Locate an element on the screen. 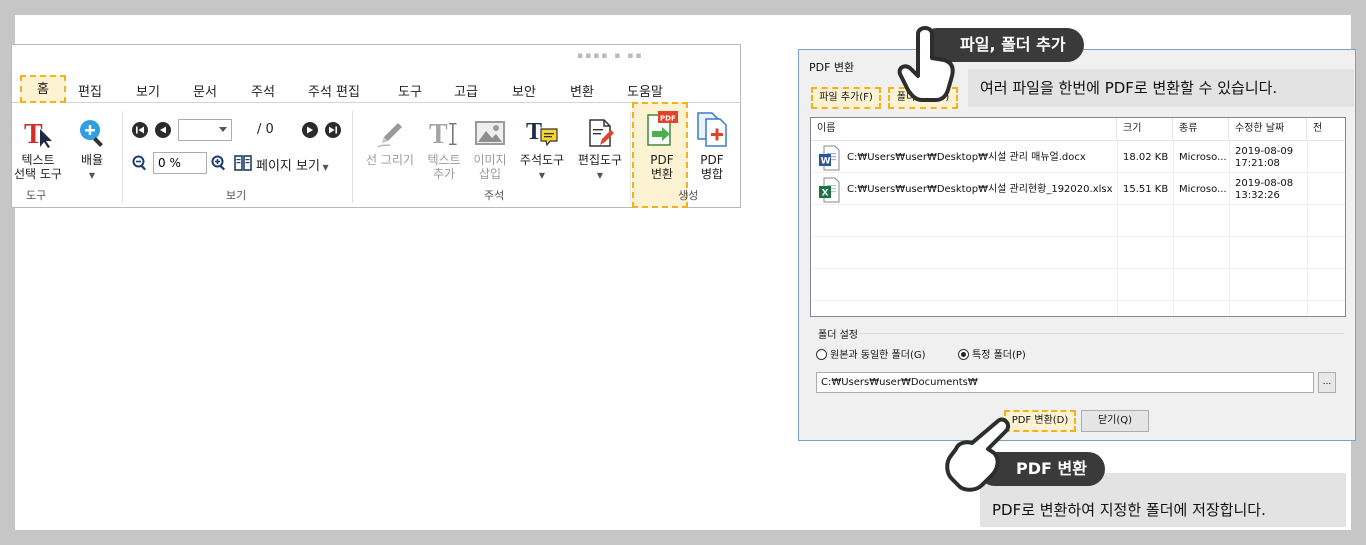 The image size is (1366, 545). header-divider is located at coordinates (1078, 140).